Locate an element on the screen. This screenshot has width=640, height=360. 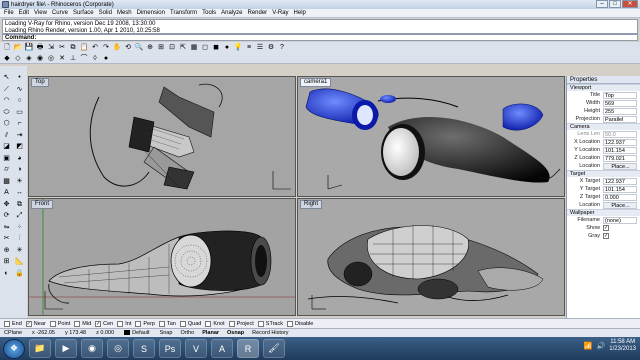
menu-dimension: Dimension is located at coordinates (151, 13).